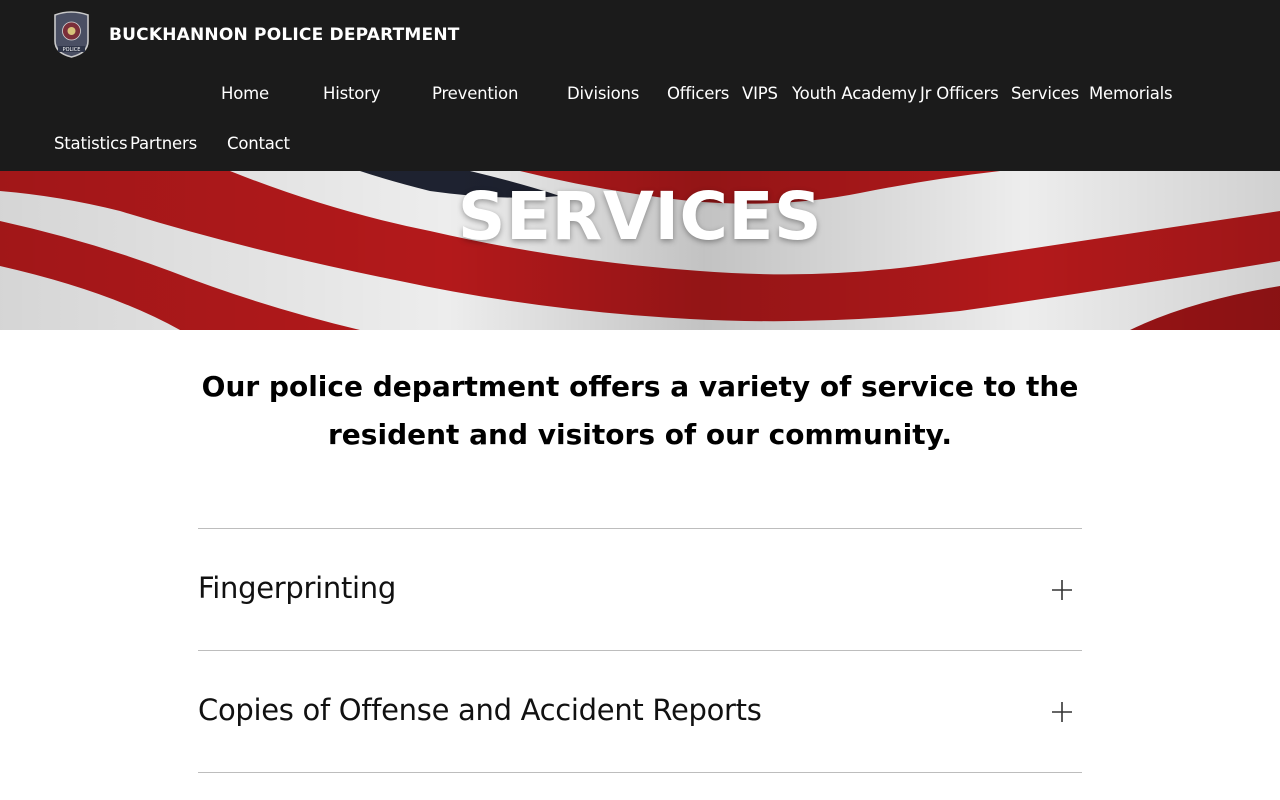 The width and height of the screenshot is (1280, 800). I want to click on accordion-item-reports: Copies of Offense and Accident Reports, so click(640, 712).